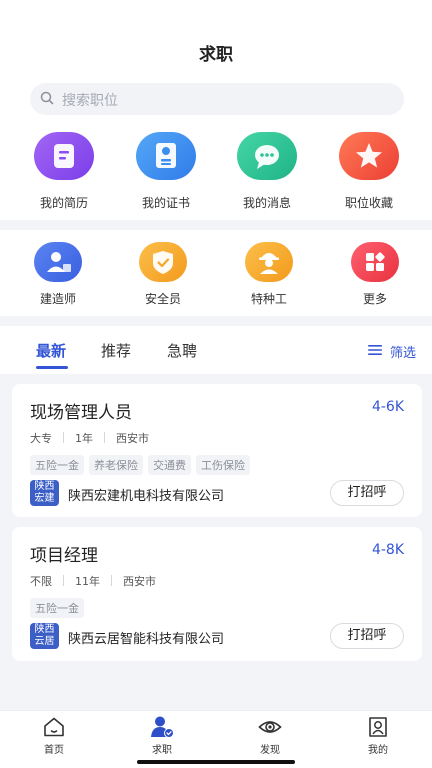 The height and width of the screenshot is (768, 432). What do you see at coordinates (266, 203) in the screenshot?
I see `quick-action-label: 我的消息` at bounding box center [266, 203].